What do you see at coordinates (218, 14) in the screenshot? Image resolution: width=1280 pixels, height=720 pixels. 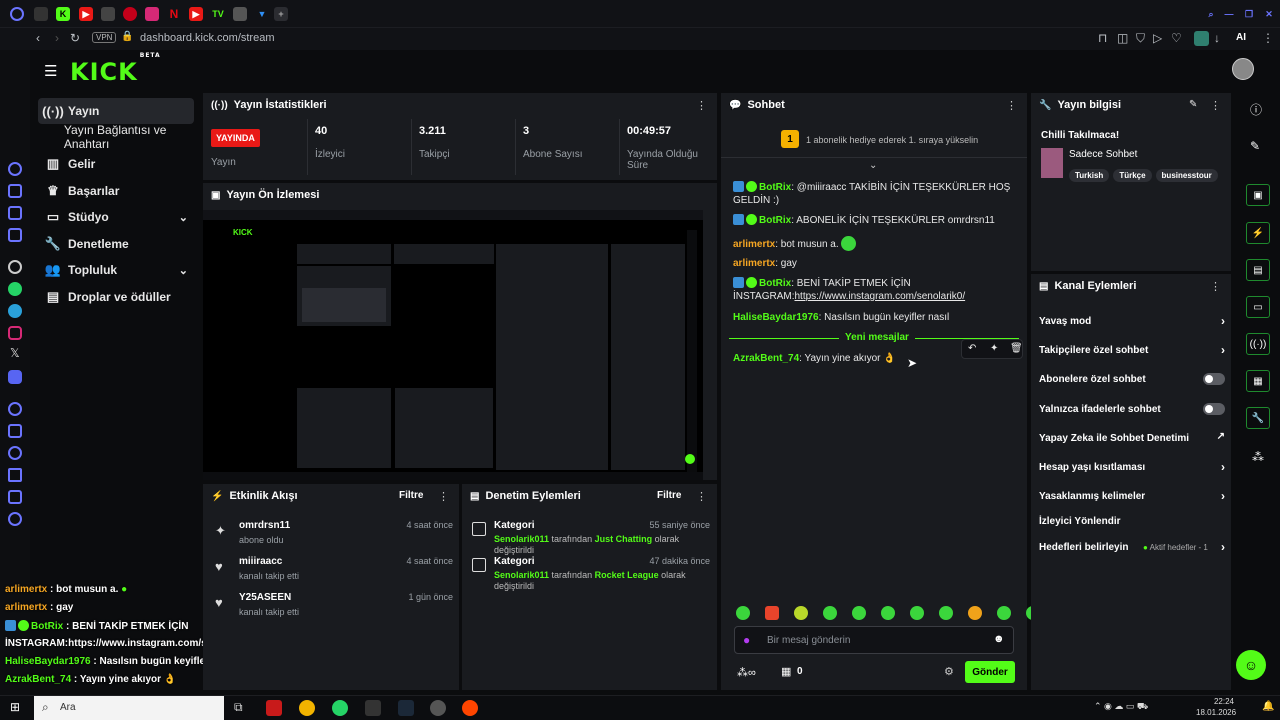 I see `tv-tab-icon: TV` at bounding box center [218, 14].